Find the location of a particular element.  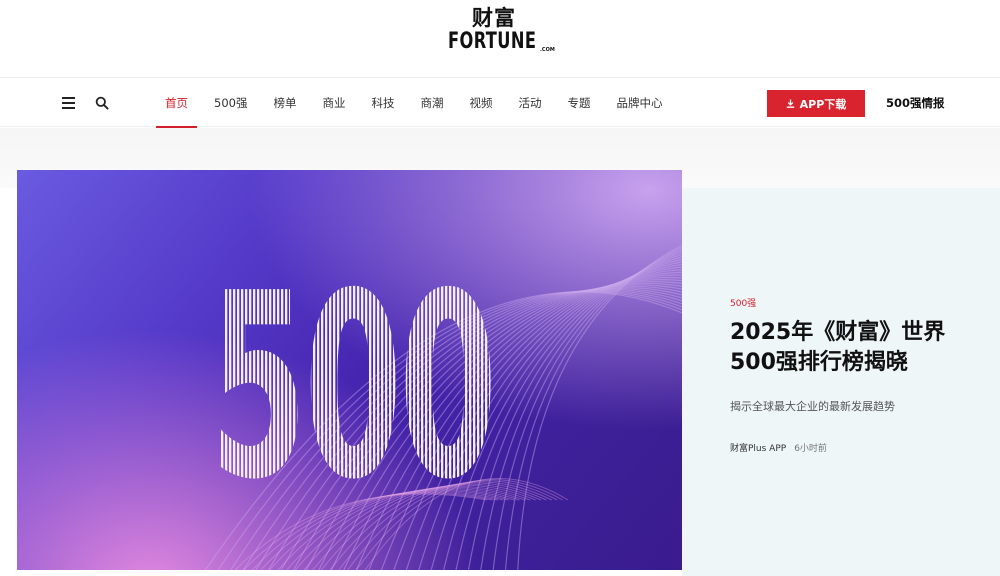

nav-item: 科技 is located at coordinates (382, 103).